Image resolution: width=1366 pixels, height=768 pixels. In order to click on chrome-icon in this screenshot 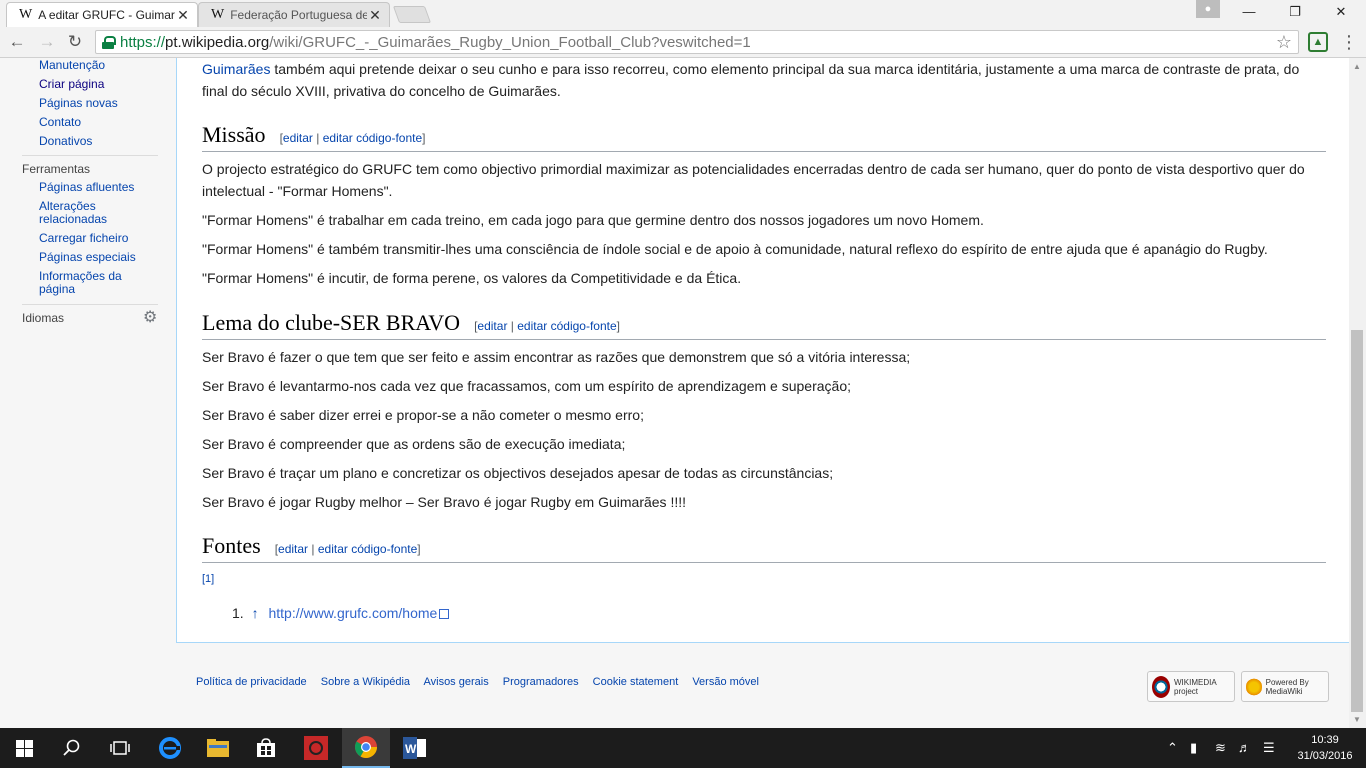, I will do `click(366, 748)`.